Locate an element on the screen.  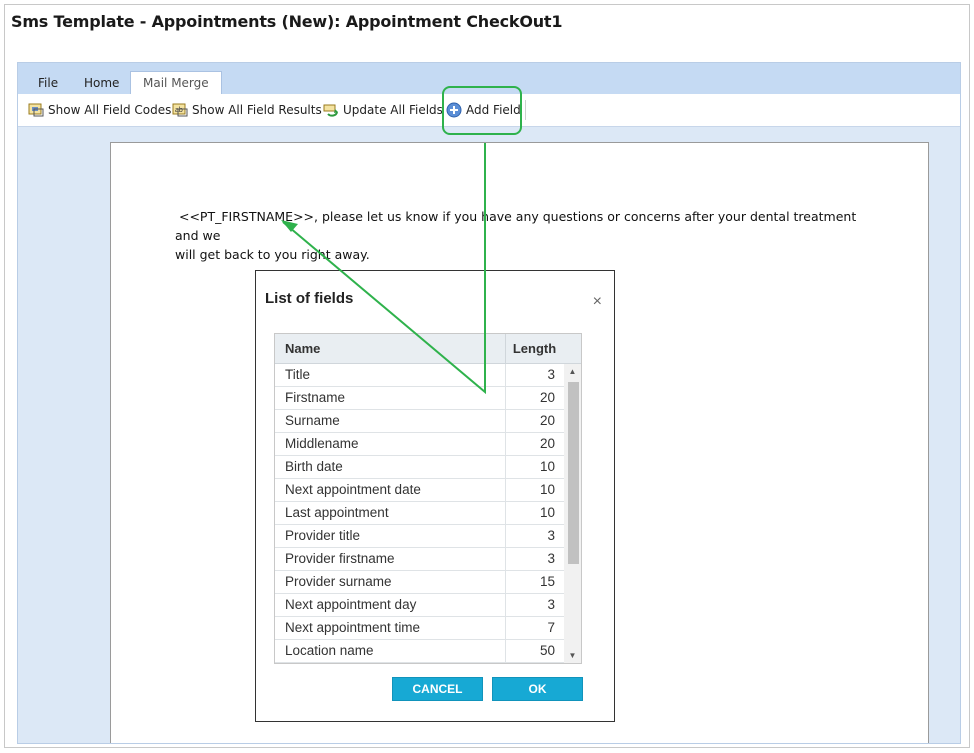
field-codes-icon is located at coordinates (36, 110).